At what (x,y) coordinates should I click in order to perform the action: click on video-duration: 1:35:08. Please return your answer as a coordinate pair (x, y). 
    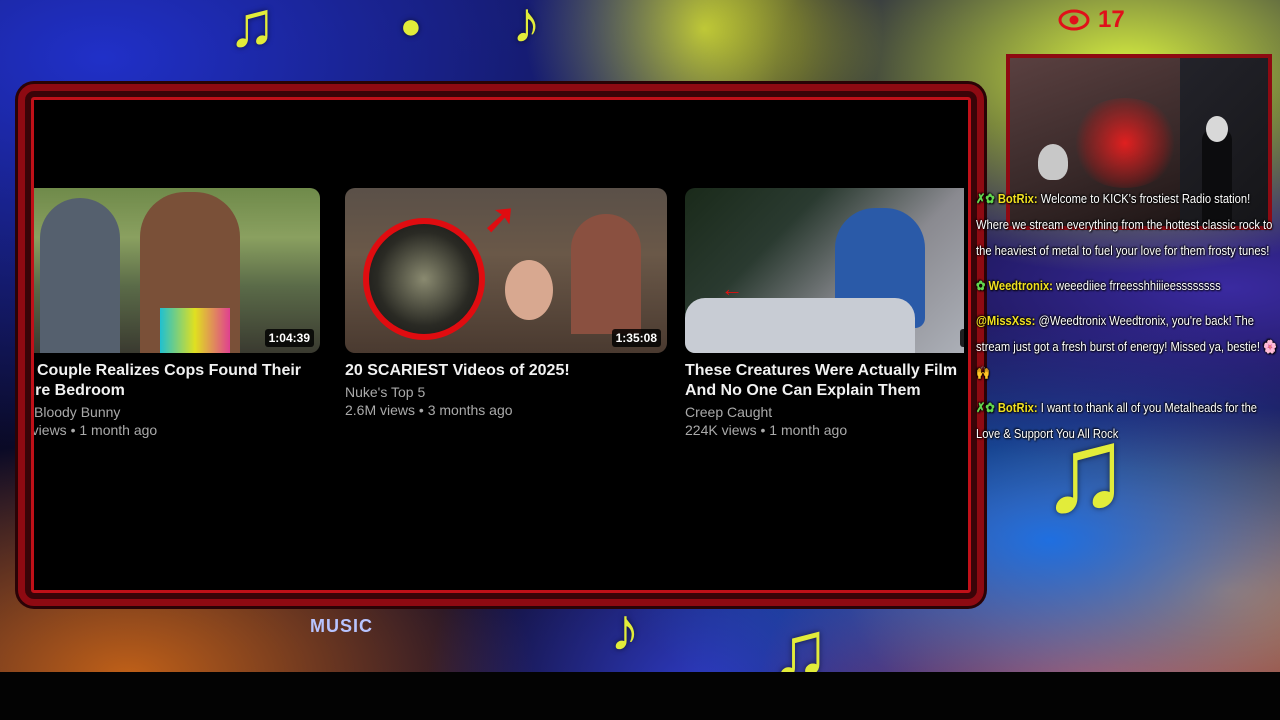
    Looking at the image, I should click on (636, 338).